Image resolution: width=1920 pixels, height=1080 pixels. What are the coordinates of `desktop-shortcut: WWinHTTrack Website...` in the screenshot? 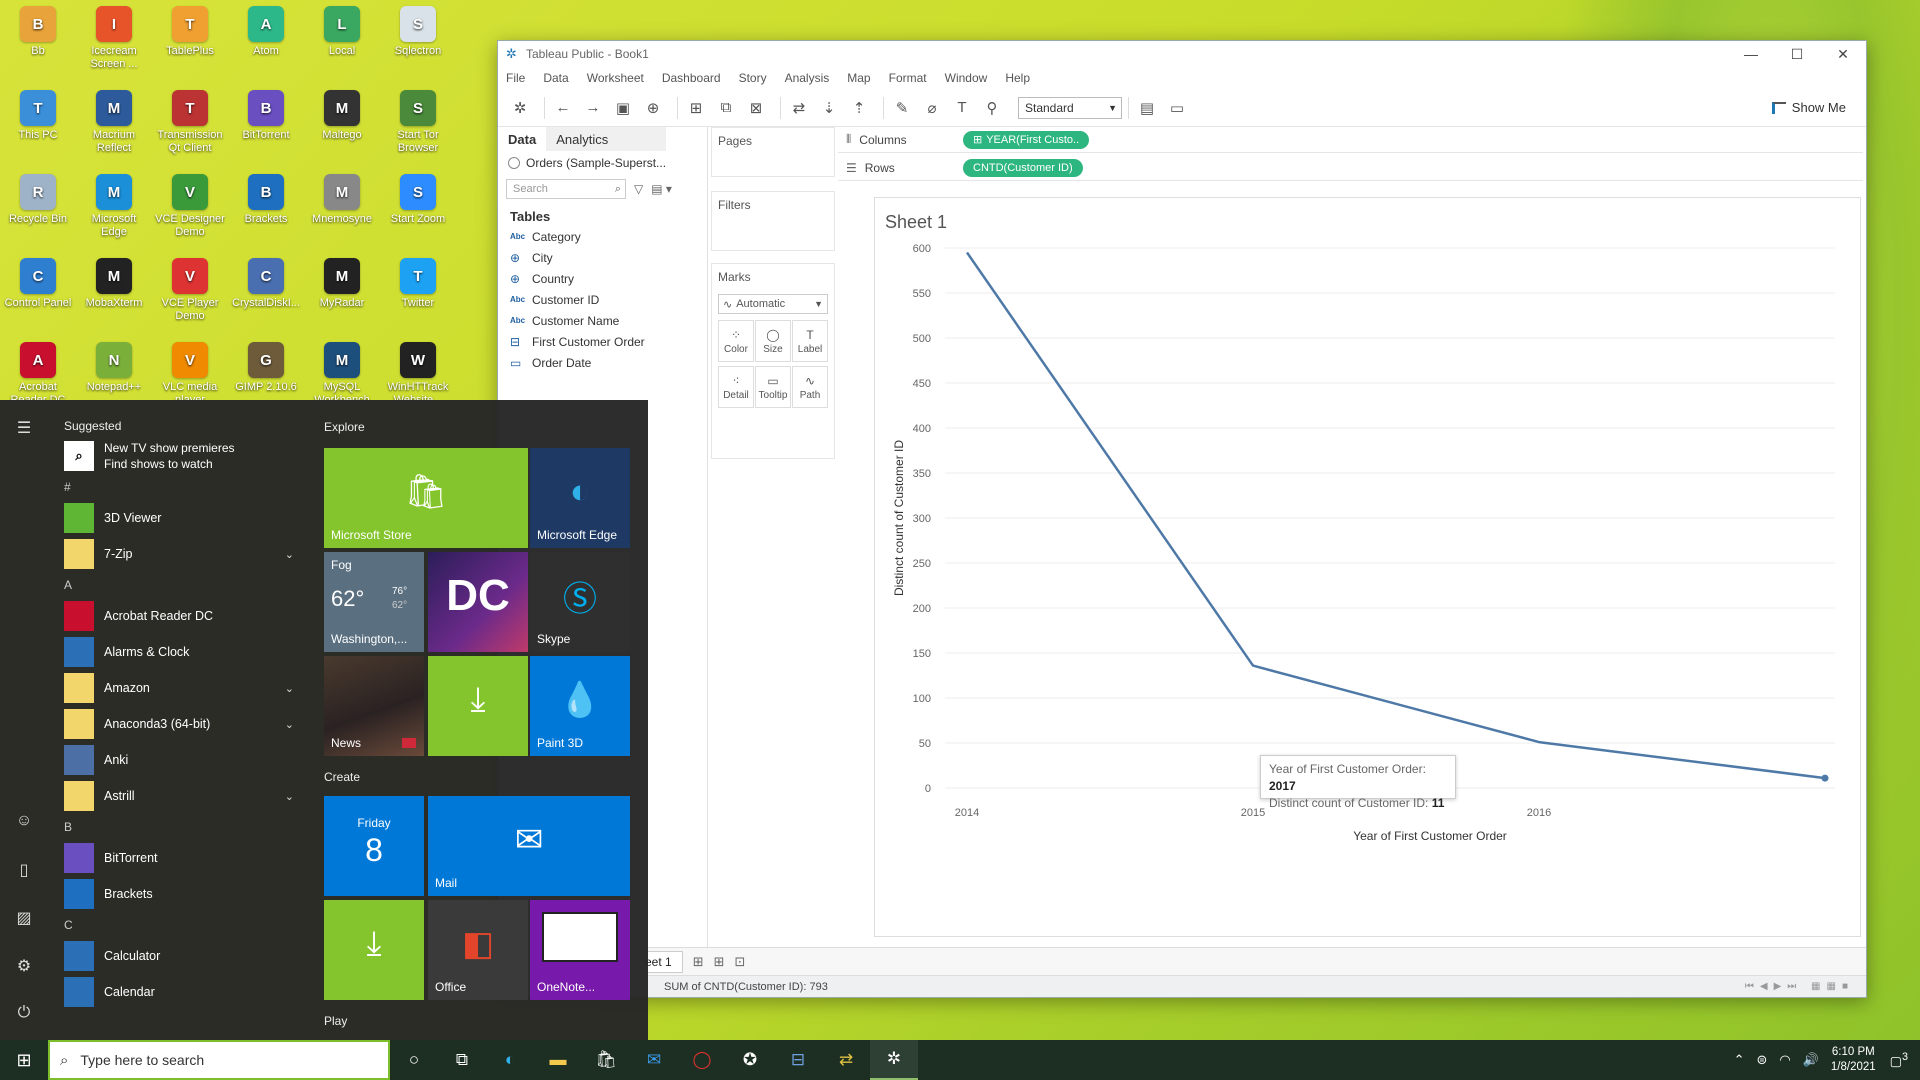 It's located at (418, 374).